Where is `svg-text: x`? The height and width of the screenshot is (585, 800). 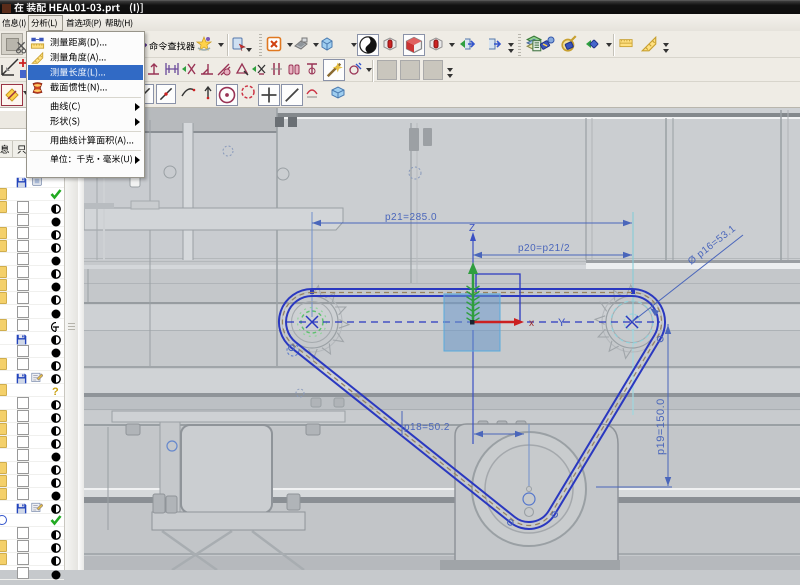
svg-text: x is located at coordinates (532, 323).